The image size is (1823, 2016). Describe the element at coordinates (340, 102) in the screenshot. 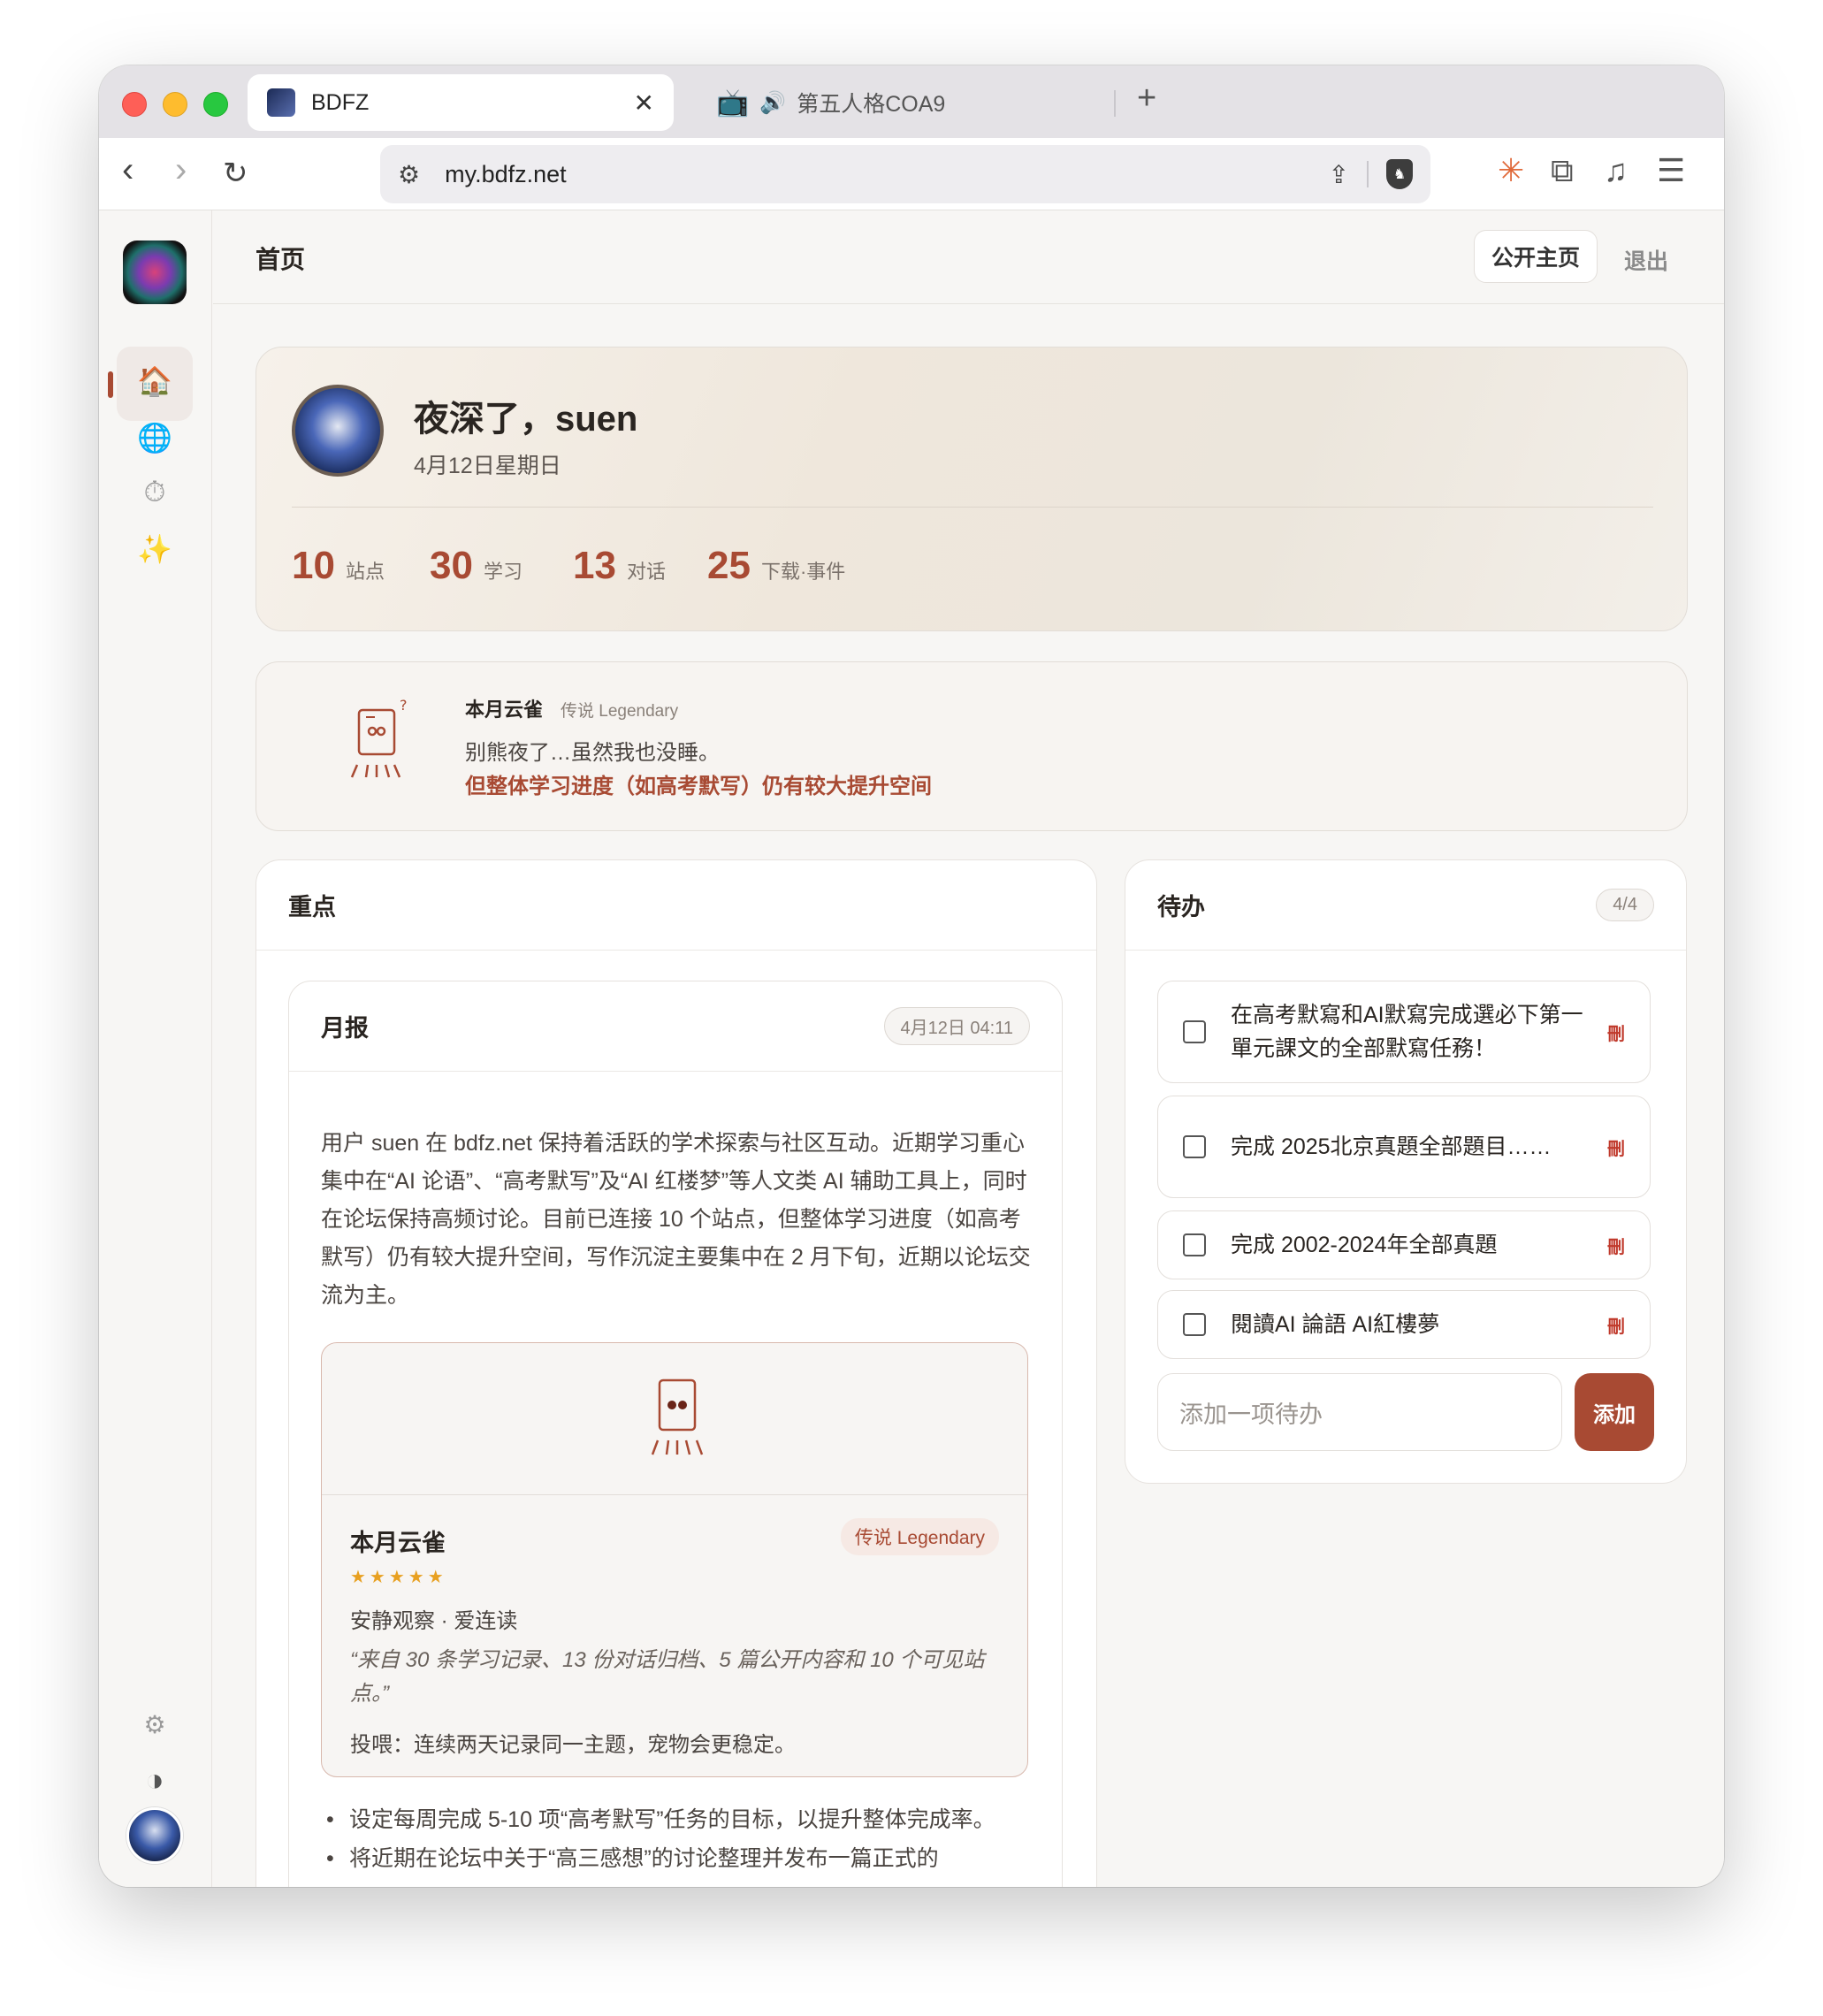

I see `tab-title: BDFZ` at that location.